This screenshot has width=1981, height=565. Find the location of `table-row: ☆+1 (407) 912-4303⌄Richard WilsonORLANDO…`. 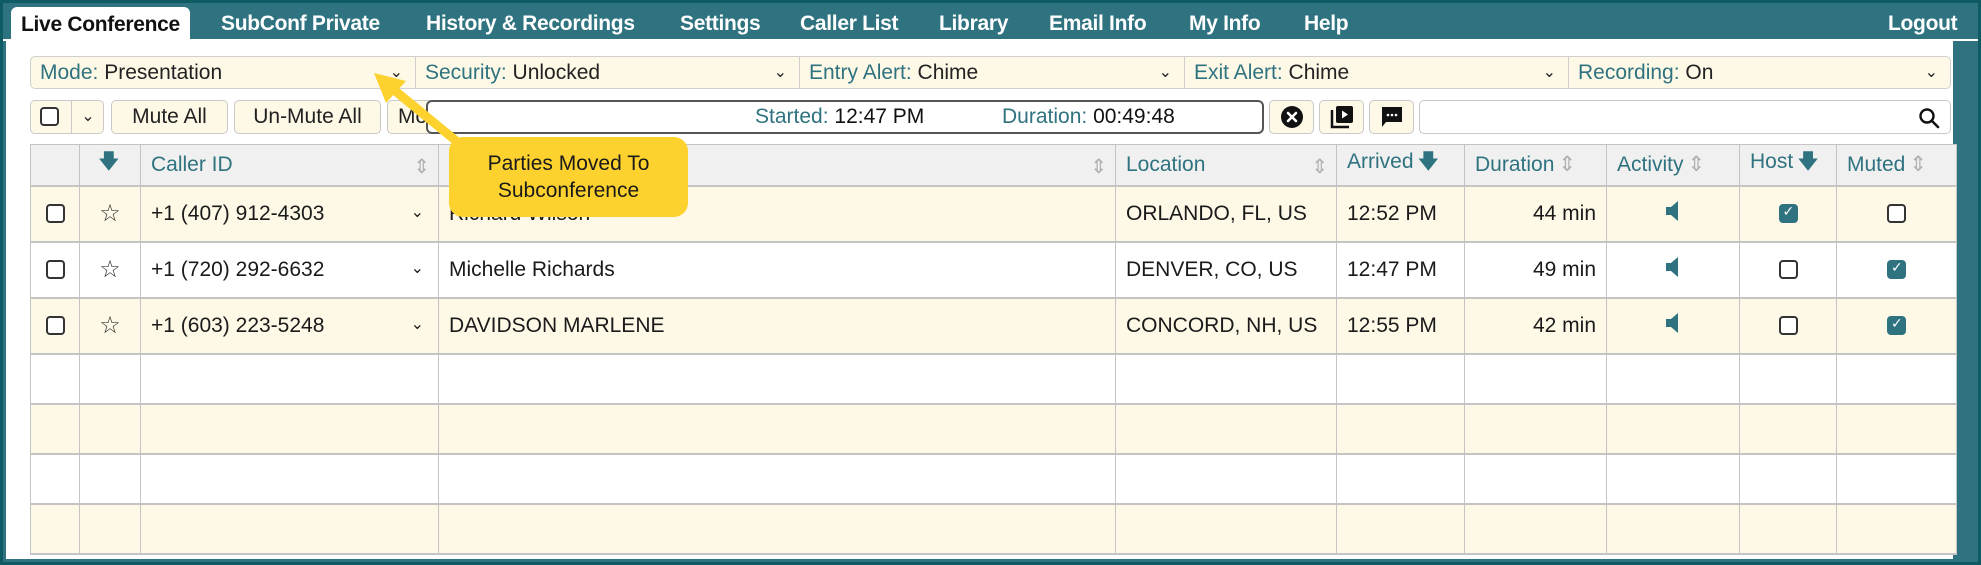

table-row: ☆+1 (407) 912-4303⌄Richard WilsonORLANDO… is located at coordinates (993, 213).